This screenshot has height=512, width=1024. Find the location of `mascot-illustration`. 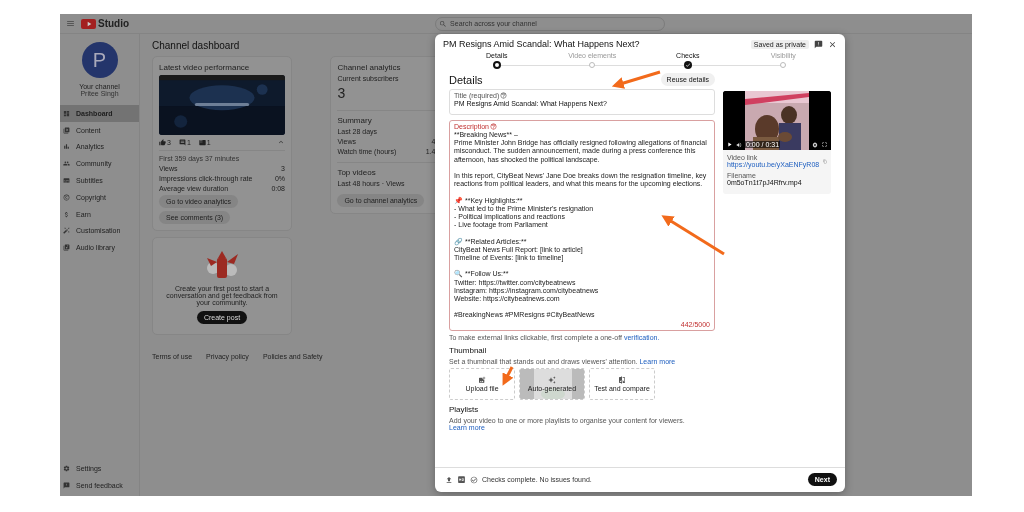

mascot-illustration is located at coordinates (222, 265).